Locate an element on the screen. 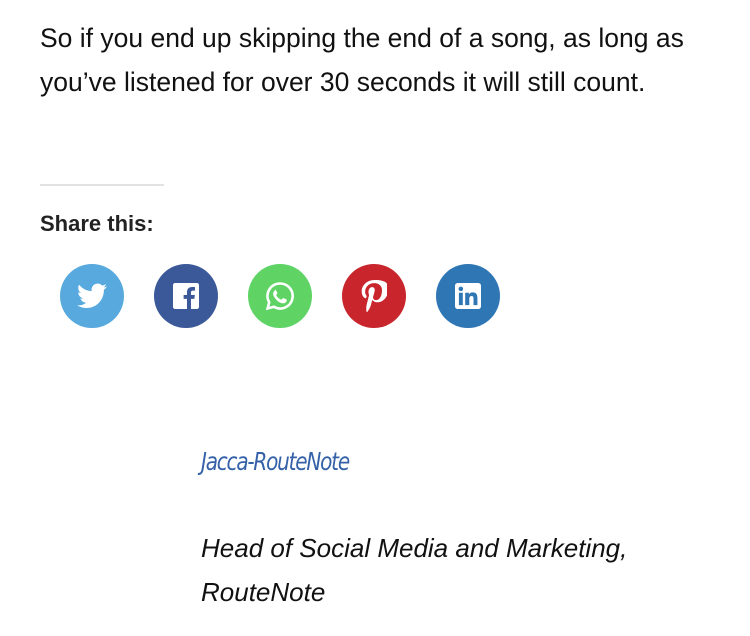 Image resolution: width=750 pixels, height=636 pixels. linkedin-share-button is located at coordinates (468, 296).